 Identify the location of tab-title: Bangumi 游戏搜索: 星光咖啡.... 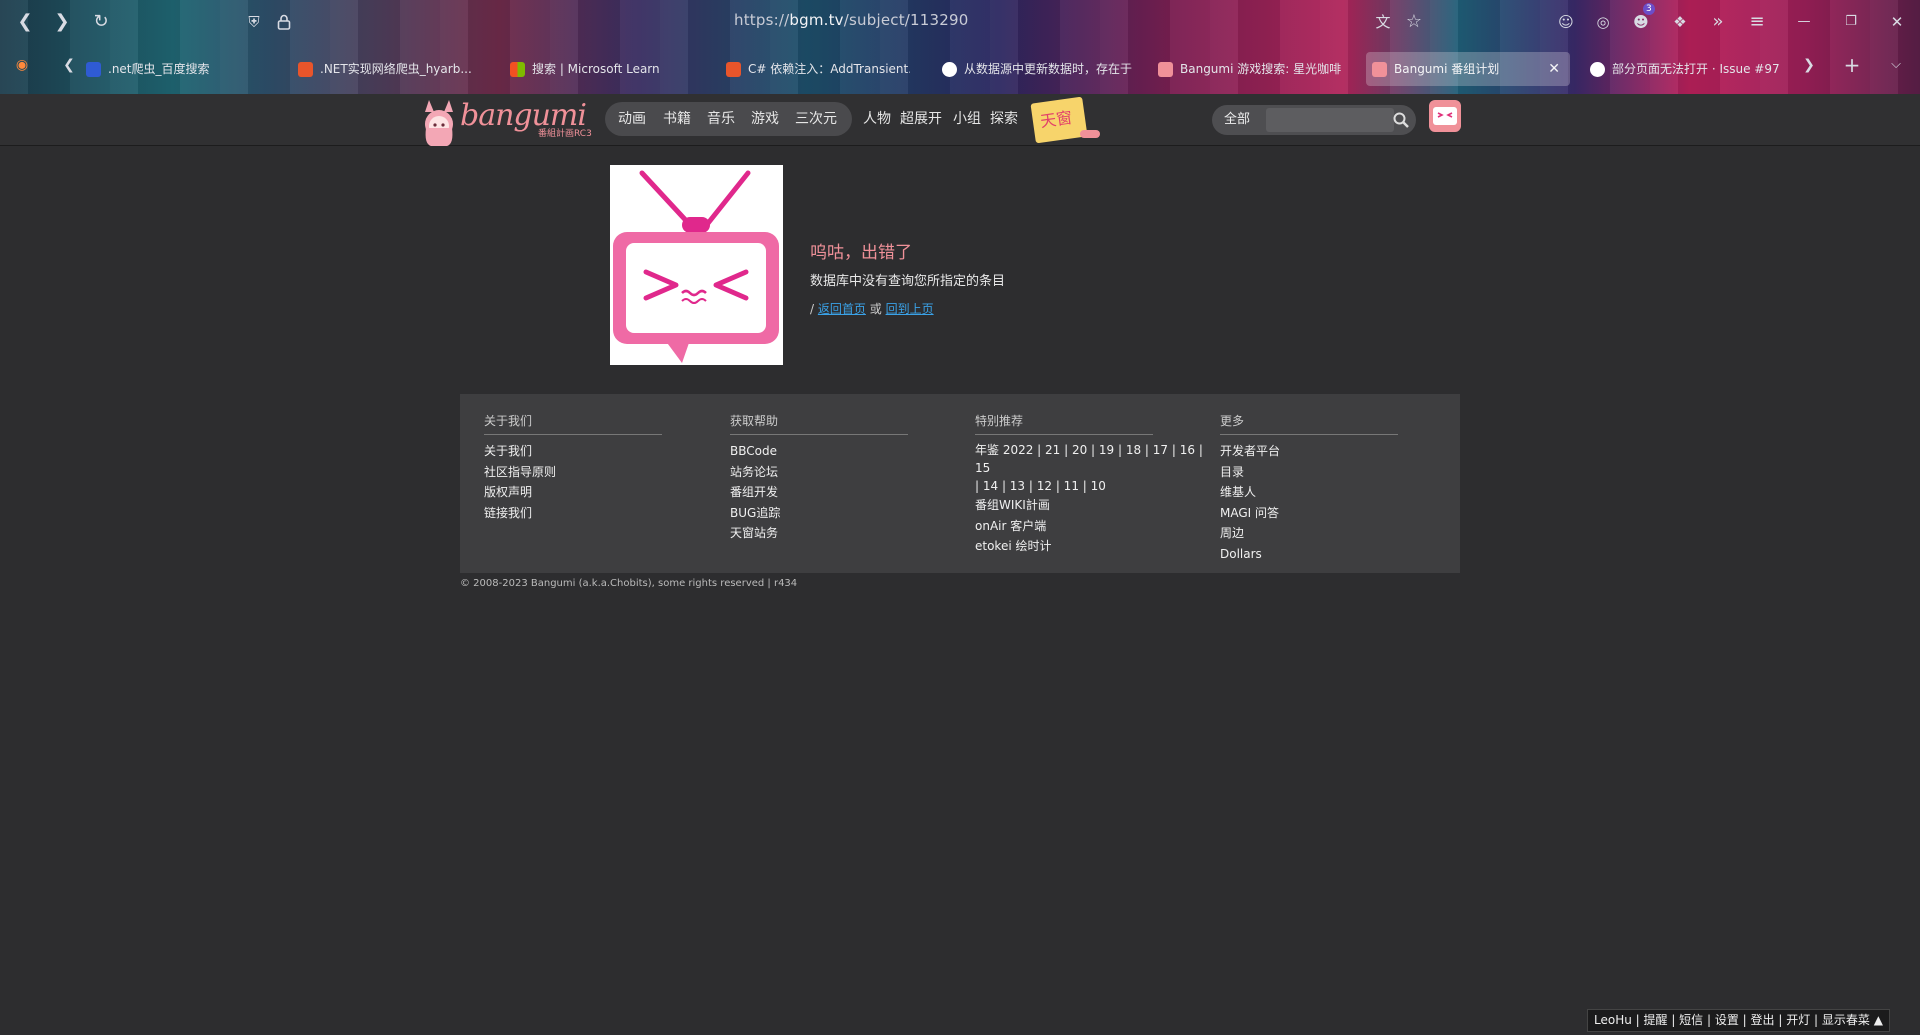
(1261, 69).